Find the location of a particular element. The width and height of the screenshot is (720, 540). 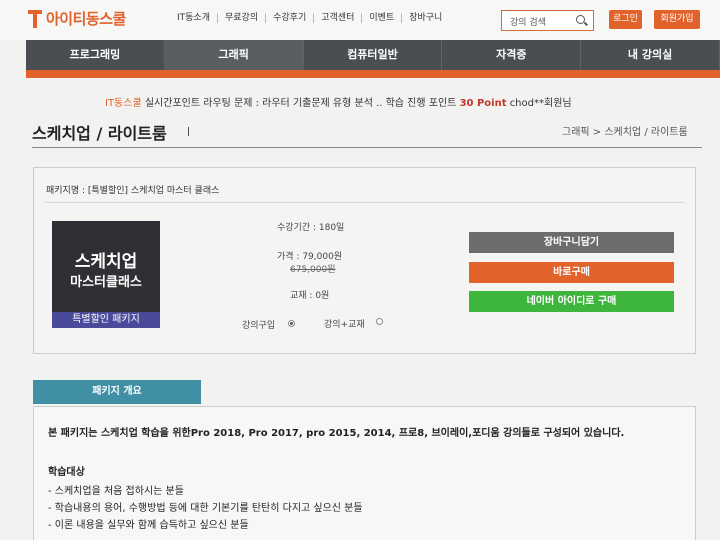

ticker-message: 라우팅 문제 : 라우터 기출문제 유형 분석 .. 학습 진행 포인트 is located at coordinates (330, 103).